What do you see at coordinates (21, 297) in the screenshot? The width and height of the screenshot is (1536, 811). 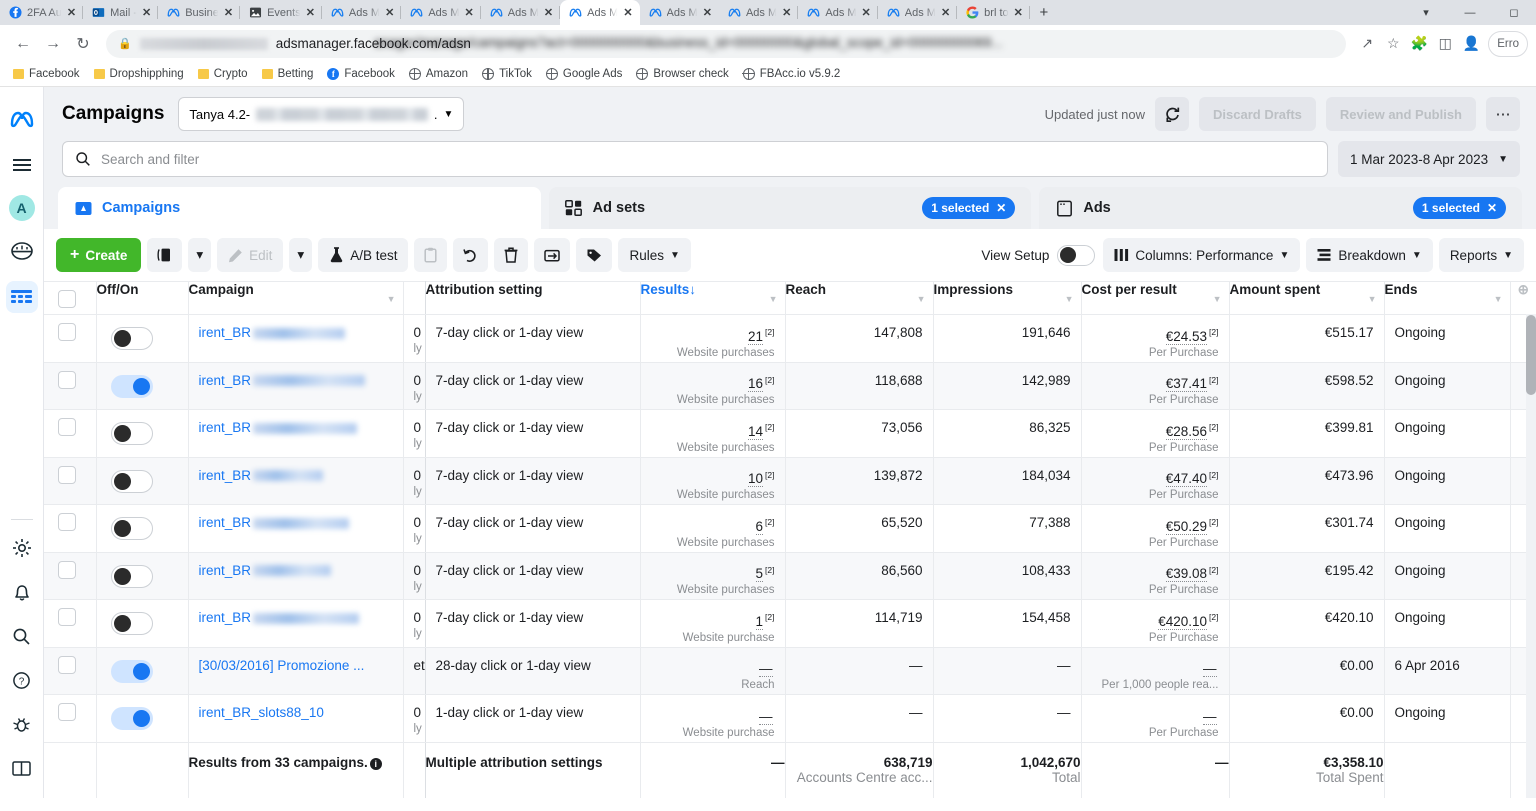 I see `table-view-icon` at bounding box center [21, 297].